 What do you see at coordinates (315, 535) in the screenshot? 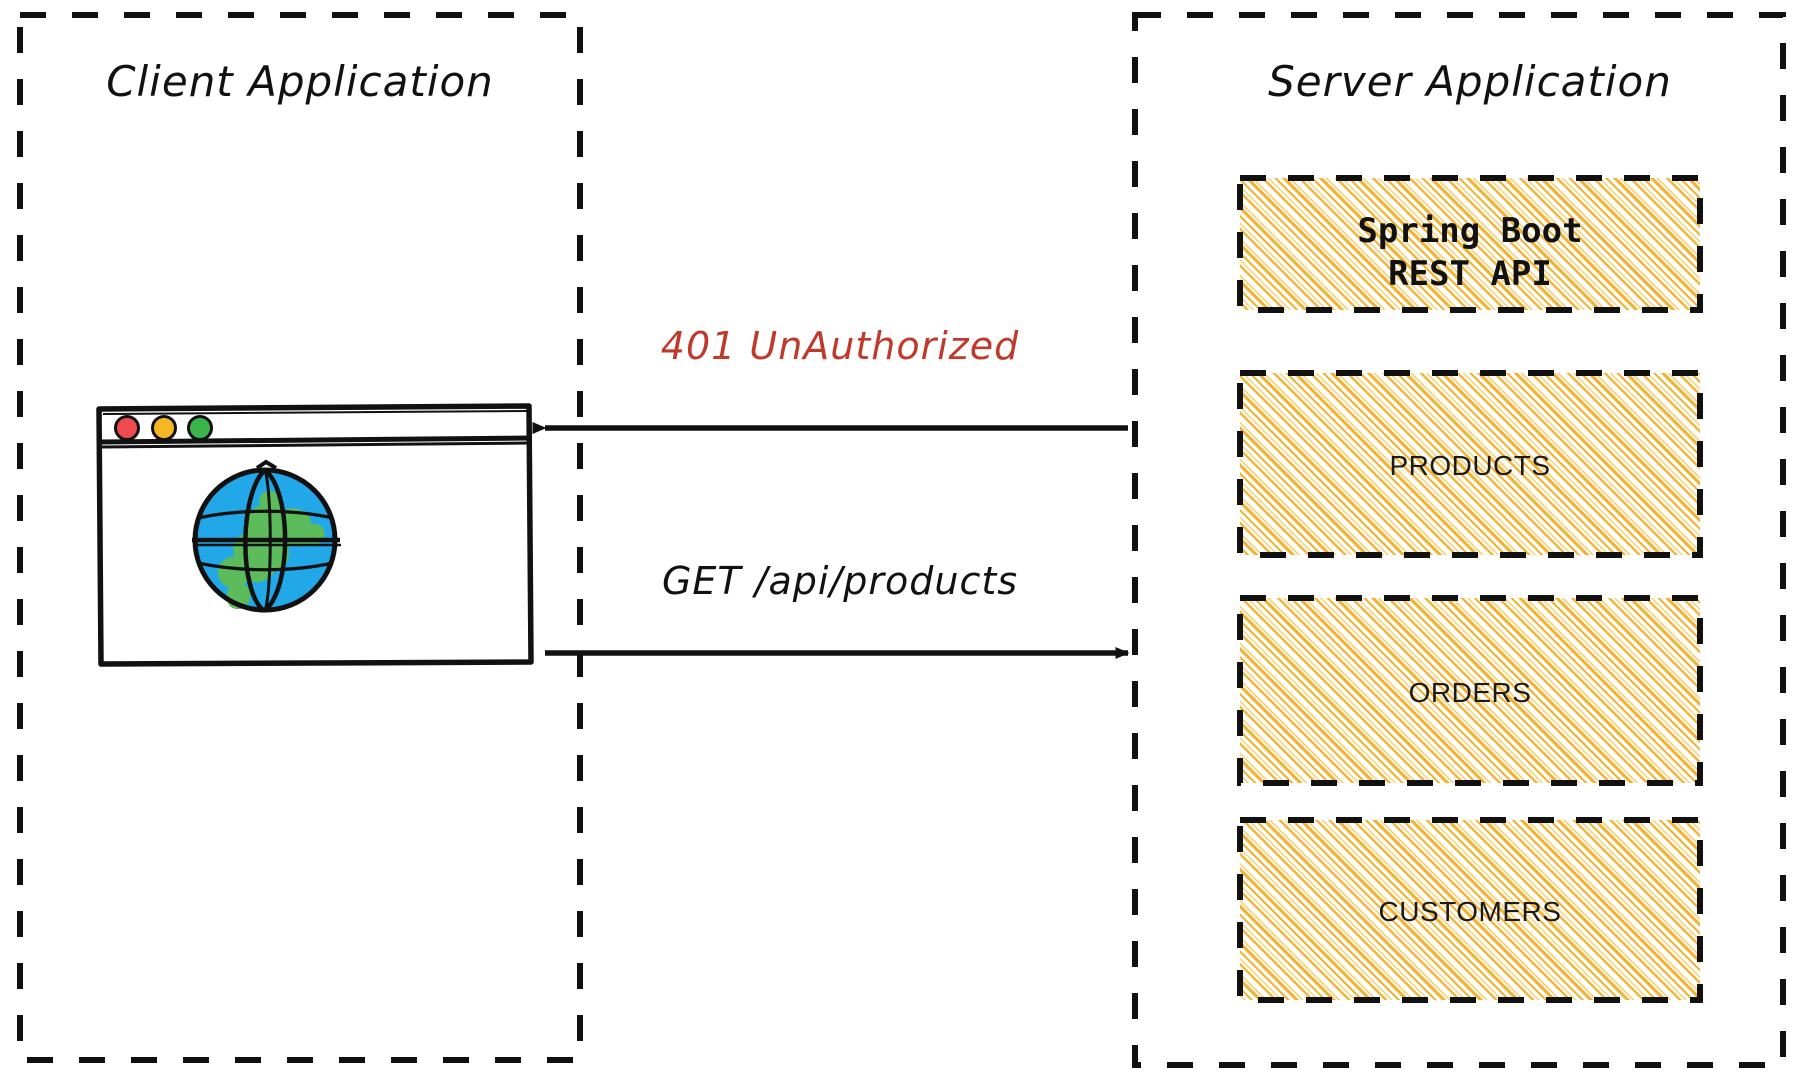
I see `browser-window` at bounding box center [315, 535].